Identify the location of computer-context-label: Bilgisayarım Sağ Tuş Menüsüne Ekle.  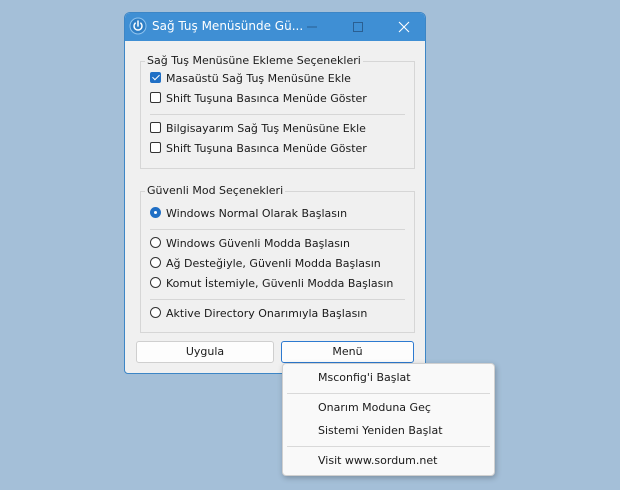
(266, 128).